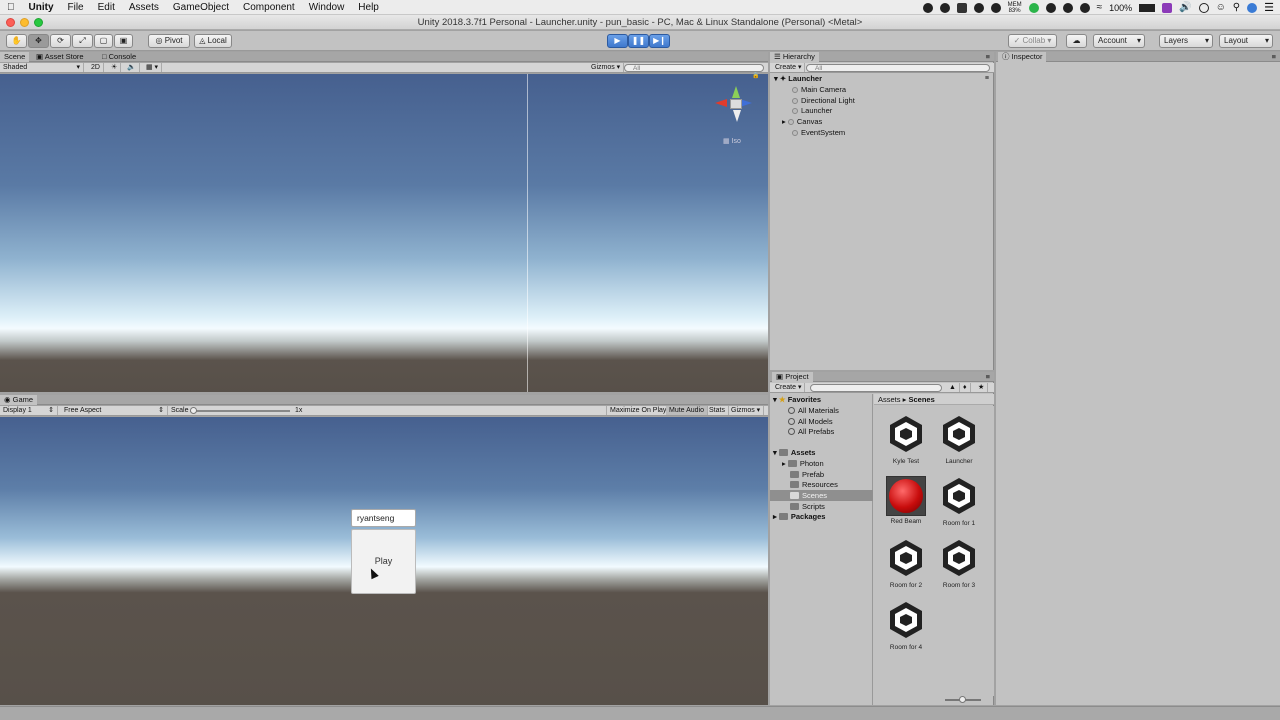 The width and height of the screenshot is (1280, 720). Describe the element at coordinates (76, 7) in the screenshot. I see `menu-file: File` at that location.